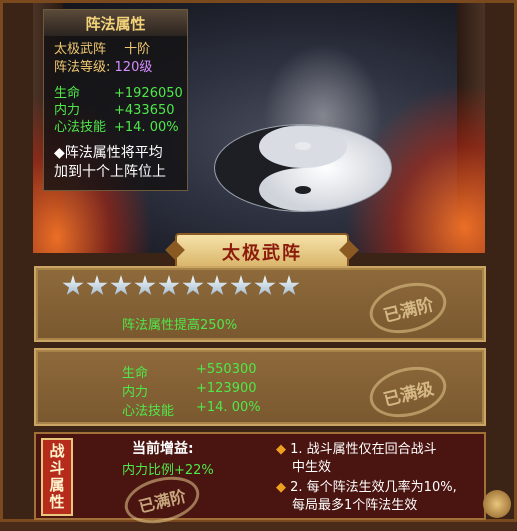 The image size is (517, 531). I want to click on star-rating, so click(181, 287).